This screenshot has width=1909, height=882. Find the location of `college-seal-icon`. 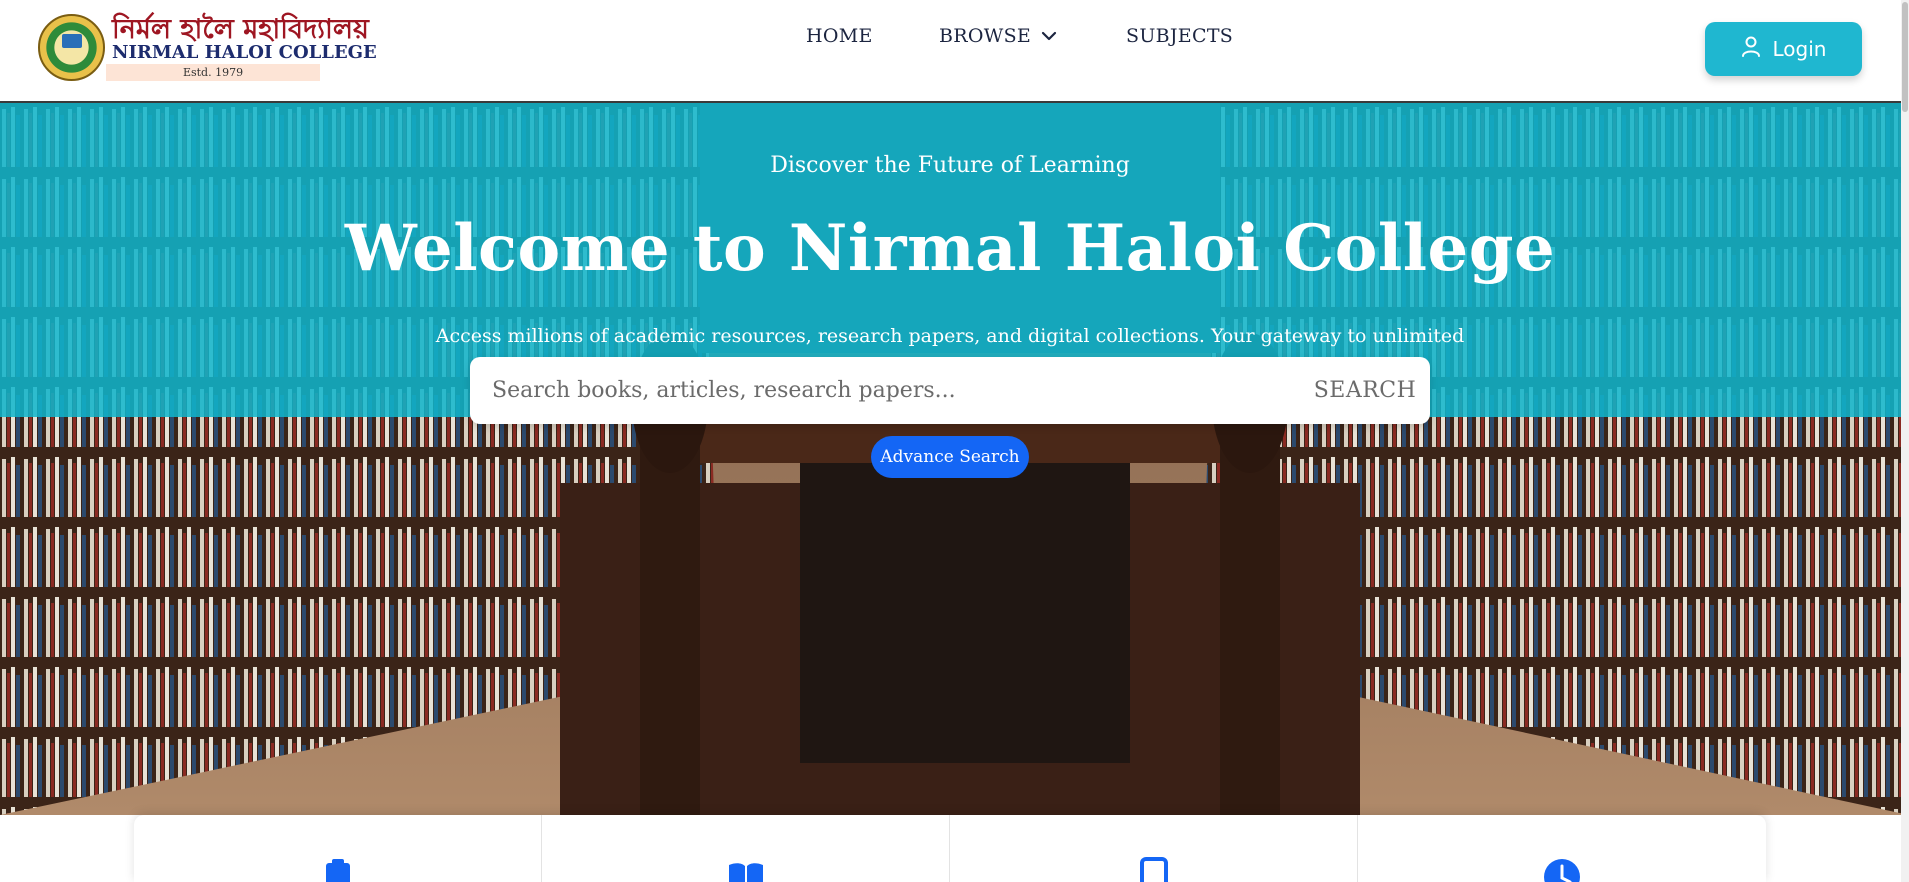

college-seal-icon is located at coordinates (71, 47).